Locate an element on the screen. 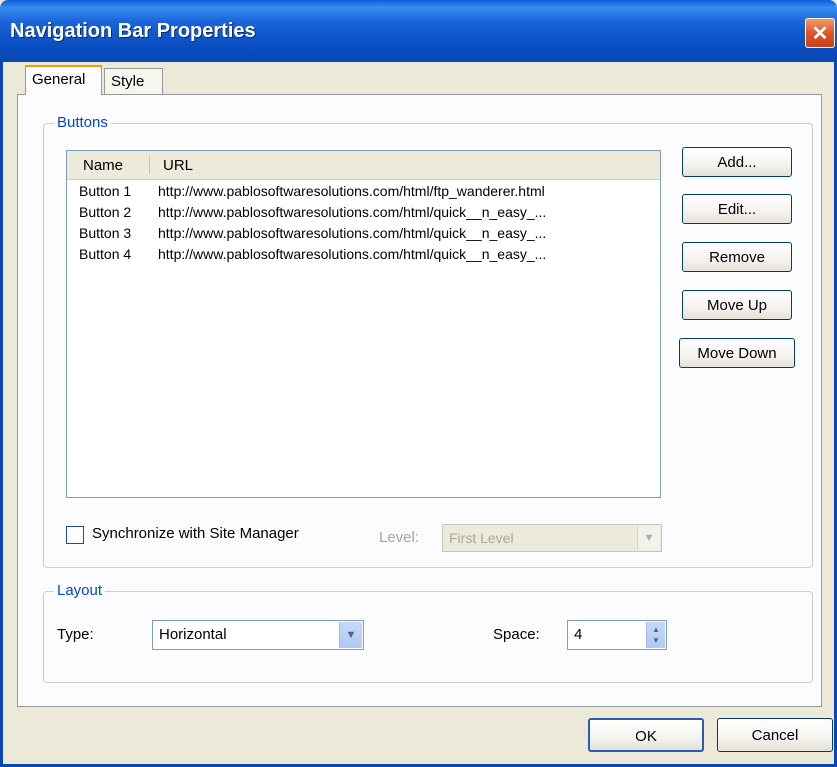 The height and width of the screenshot is (767, 837). space-spinner: 4 ▲ ▼ is located at coordinates (617, 635).